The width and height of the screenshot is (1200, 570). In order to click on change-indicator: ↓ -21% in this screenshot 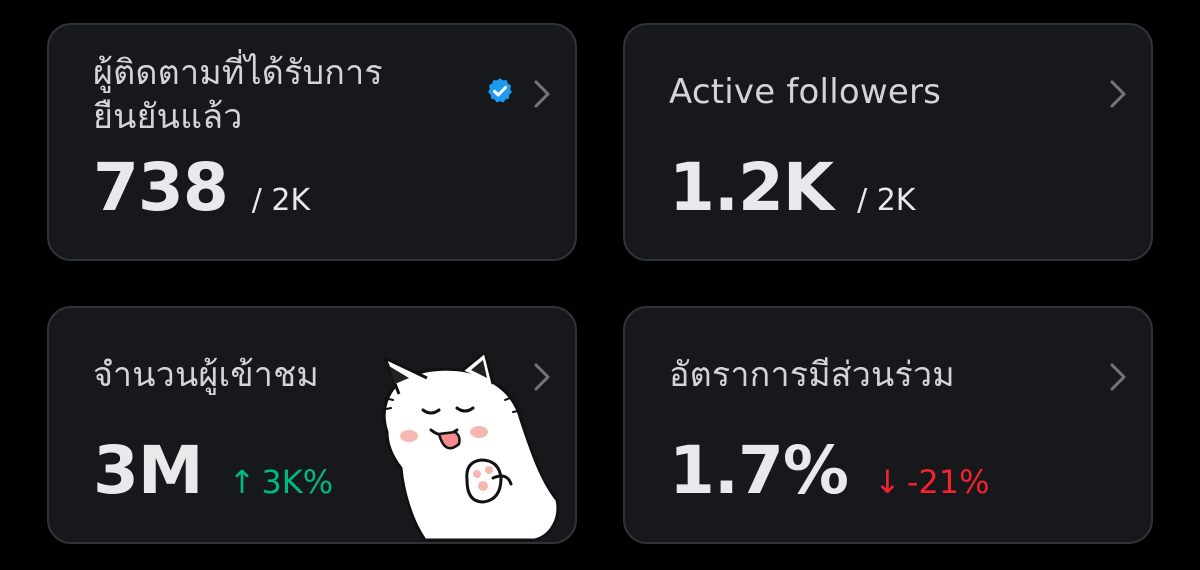, I will do `click(931, 482)`.